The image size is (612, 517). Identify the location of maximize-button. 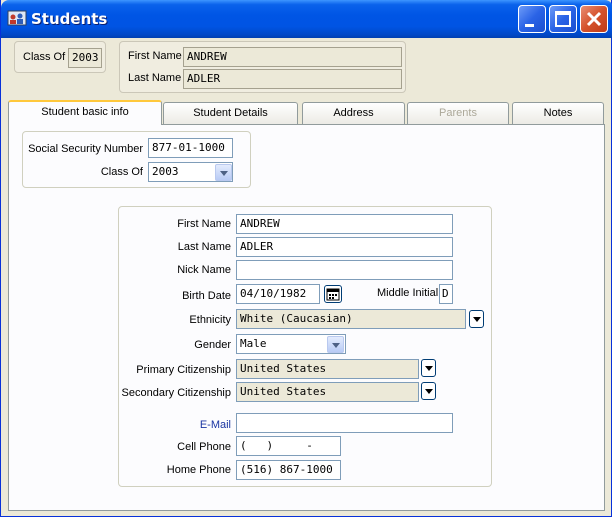
(563, 19).